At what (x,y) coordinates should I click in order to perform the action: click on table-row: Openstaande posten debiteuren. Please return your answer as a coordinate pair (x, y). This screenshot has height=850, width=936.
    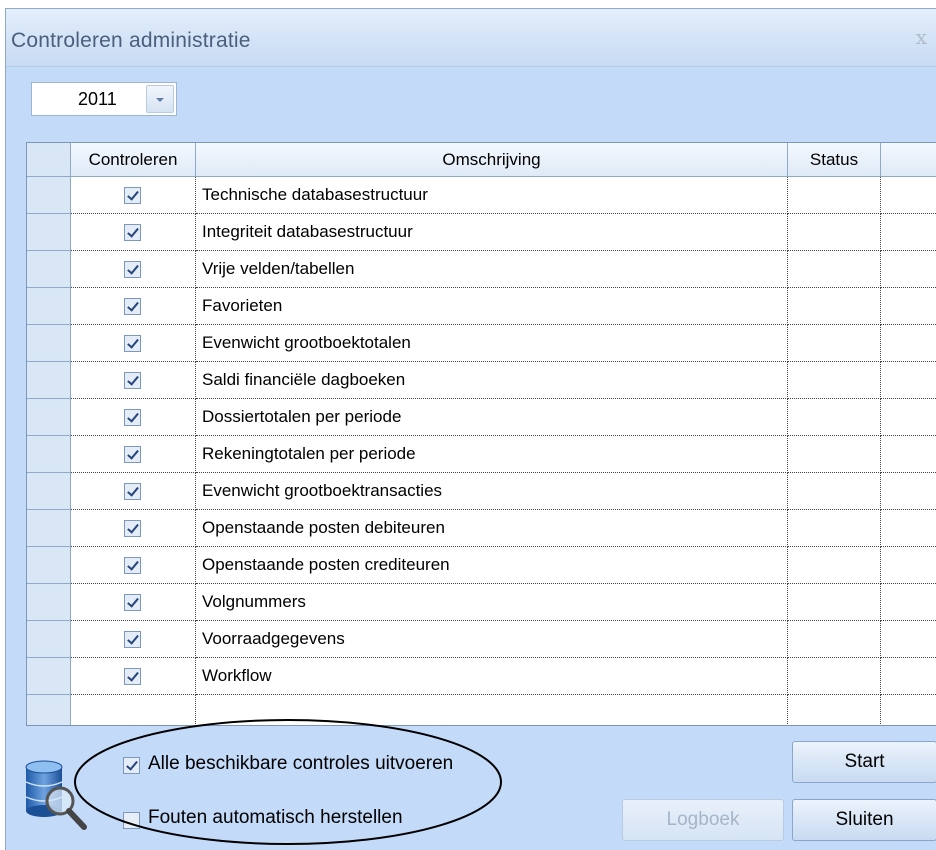
    Looking at the image, I should click on (481, 528).